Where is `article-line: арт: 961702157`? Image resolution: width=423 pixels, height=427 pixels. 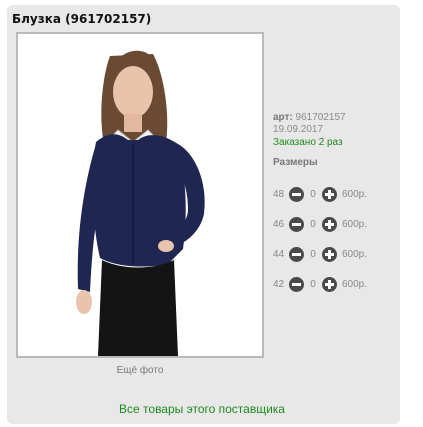
article-line: арт: 961702157 is located at coordinates (334, 118).